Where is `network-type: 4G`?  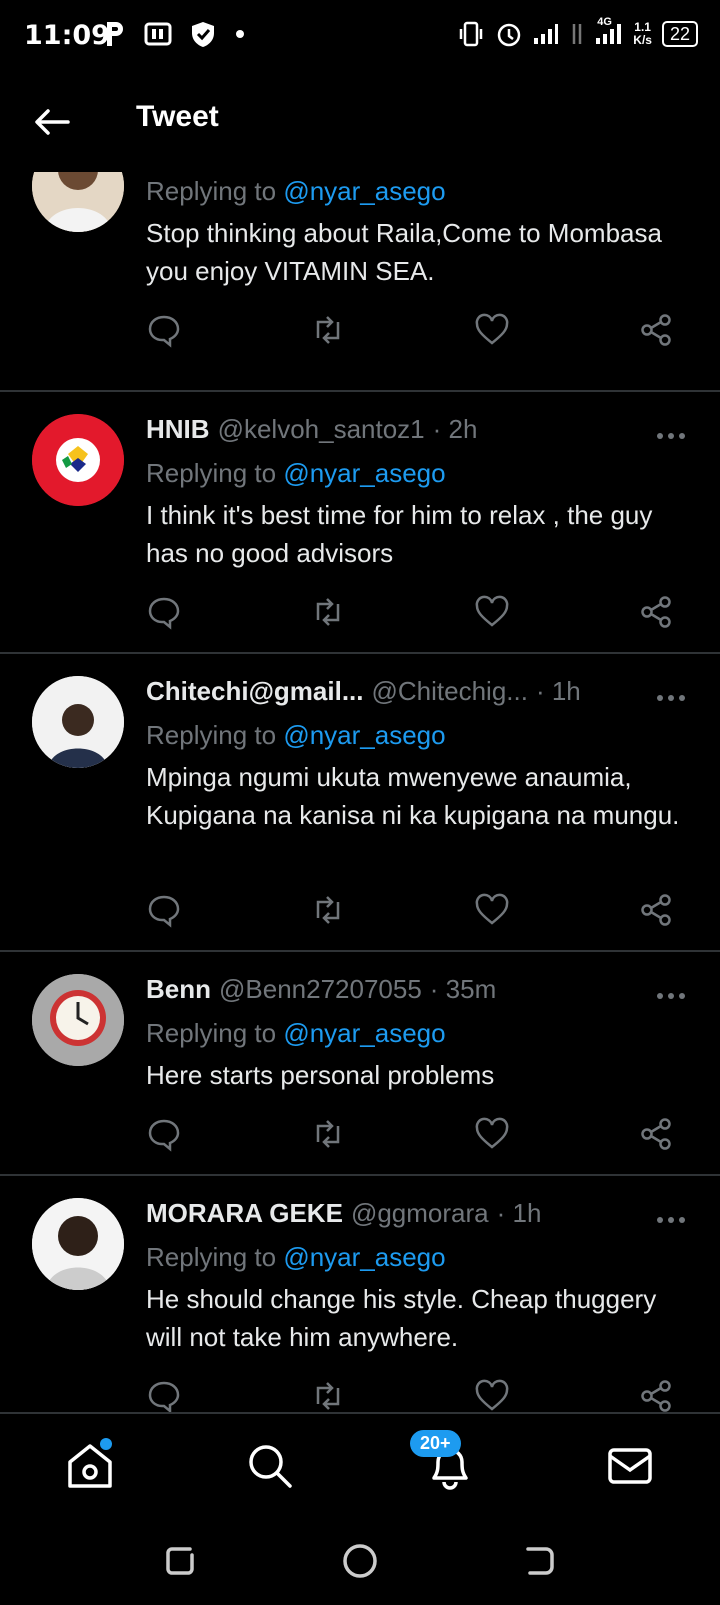 network-type: 4G is located at coordinates (604, 22).